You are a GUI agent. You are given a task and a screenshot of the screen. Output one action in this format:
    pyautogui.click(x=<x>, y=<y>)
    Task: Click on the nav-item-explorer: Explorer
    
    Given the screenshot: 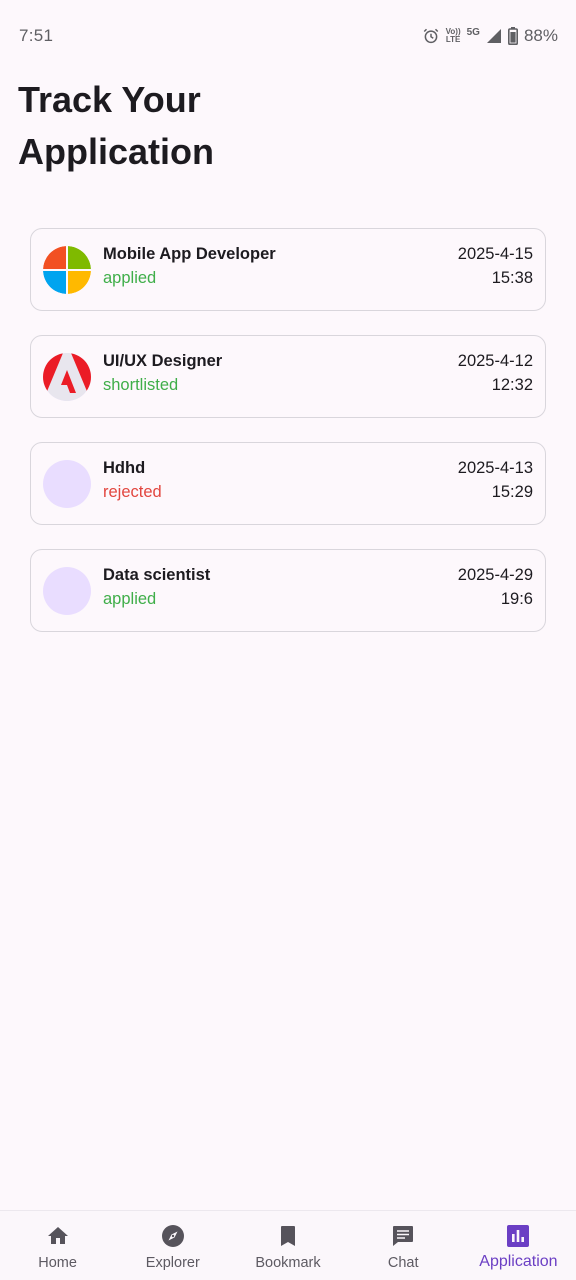 What is the action you would take?
    pyautogui.click(x=172, y=1245)
    